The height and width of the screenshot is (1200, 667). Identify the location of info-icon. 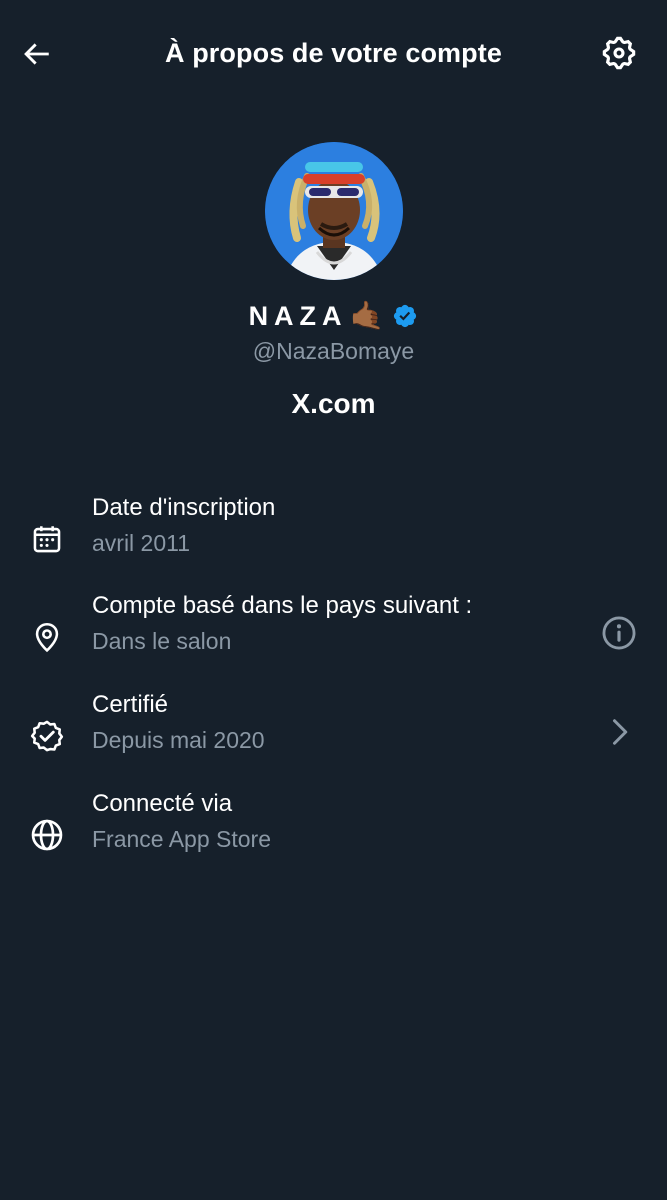
(619, 633).